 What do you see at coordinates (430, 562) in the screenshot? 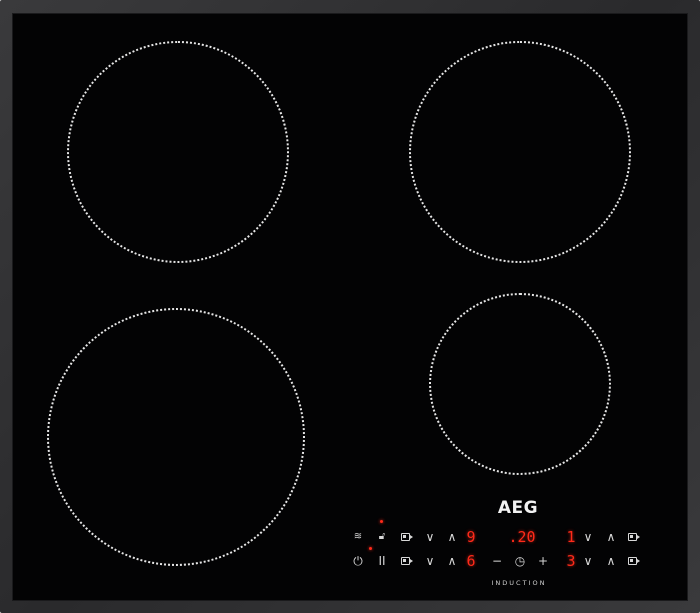
I see `front-left-down-button: ∨` at bounding box center [430, 562].